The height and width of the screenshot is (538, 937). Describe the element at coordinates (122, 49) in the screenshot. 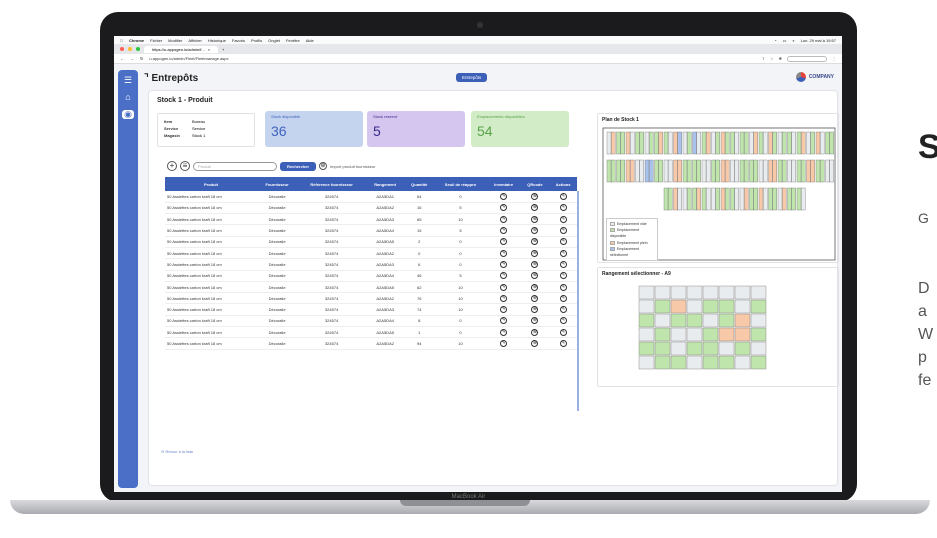

I see `close-window-icon` at that location.